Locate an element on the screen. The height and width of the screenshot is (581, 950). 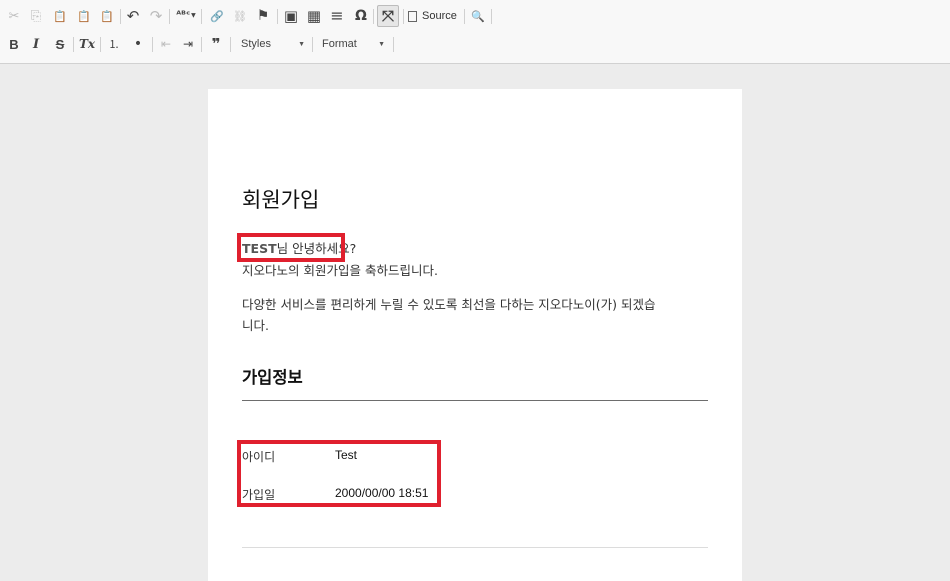
spellcheck-arrow-icon: ▼ is located at coordinates (193, 15).